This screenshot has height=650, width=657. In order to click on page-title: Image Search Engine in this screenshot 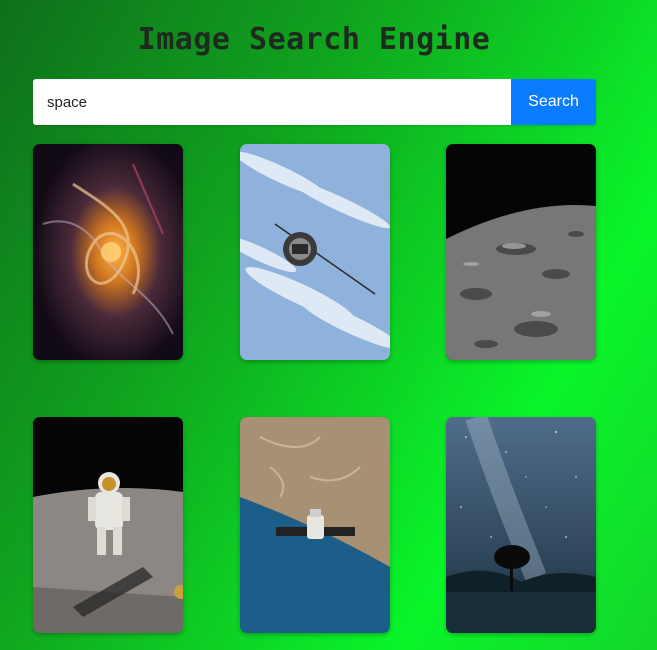, I will do `click(314, 39)`.